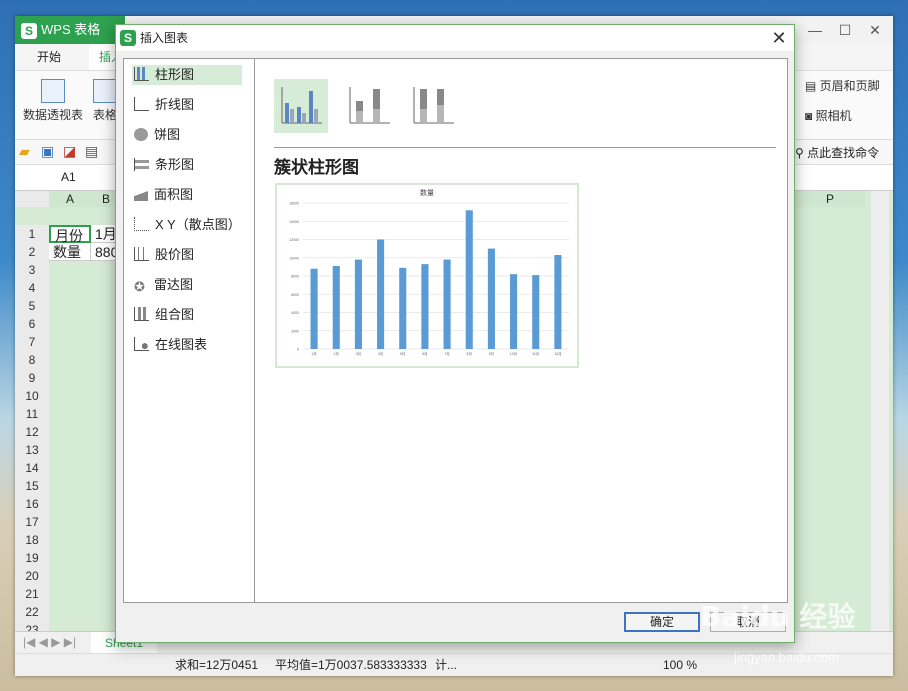 The image size is (908, 691). What do you see at coordinates (295, 313) in the screenshot?
I see `y-tick-label: 4000` at bounding box center [295, 313].